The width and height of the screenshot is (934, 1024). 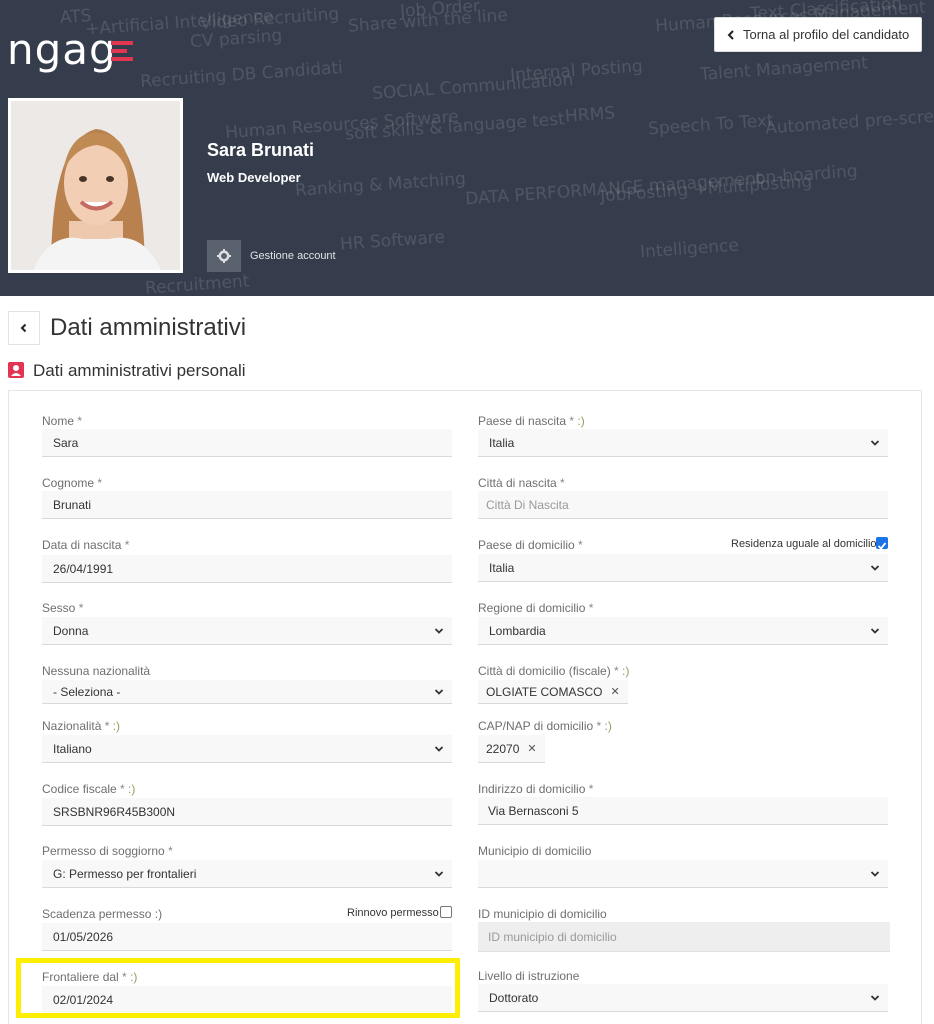 I want to click on paese-domicilio-select: Italia, so click(x=683, y=568).